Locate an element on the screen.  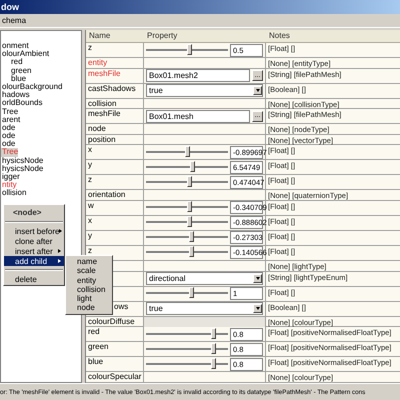
menu-item: collision is located at coordinates (89, 289).